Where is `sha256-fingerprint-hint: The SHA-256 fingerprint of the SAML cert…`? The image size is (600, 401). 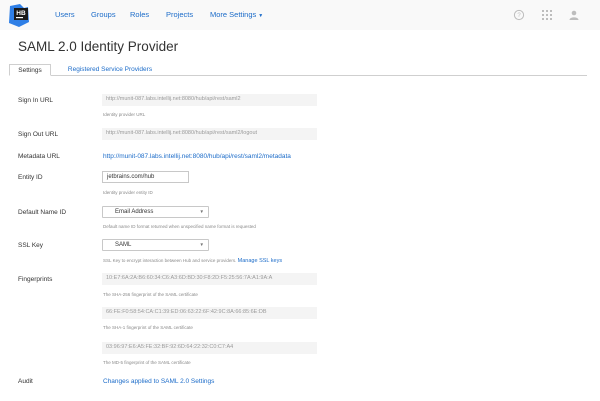
sha256-fingerprint-hint: The SHA-256 fingerprint of the SAML cert… is located at coordinates (150, 294).